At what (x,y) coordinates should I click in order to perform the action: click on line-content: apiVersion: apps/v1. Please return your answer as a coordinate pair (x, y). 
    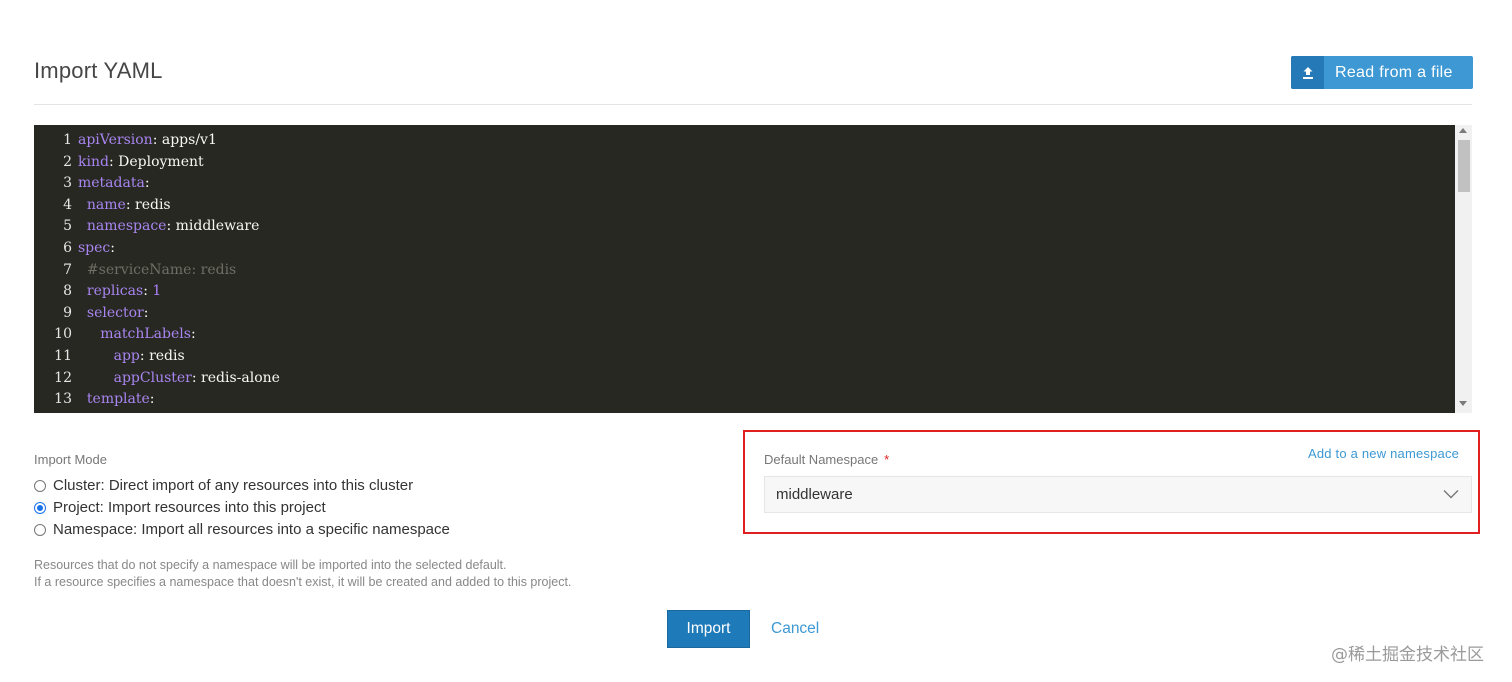
    Looking at the image, I should click on (147, 140).